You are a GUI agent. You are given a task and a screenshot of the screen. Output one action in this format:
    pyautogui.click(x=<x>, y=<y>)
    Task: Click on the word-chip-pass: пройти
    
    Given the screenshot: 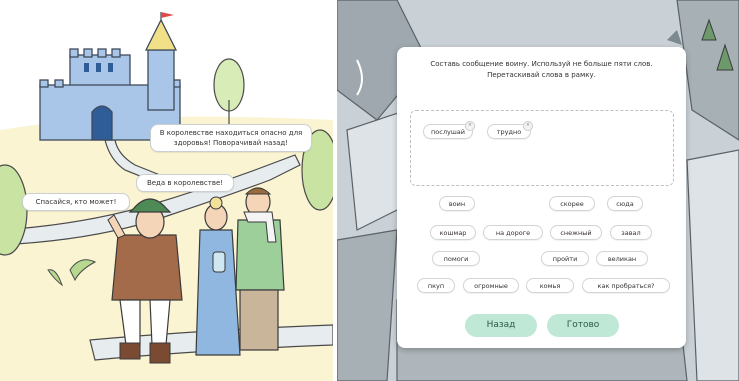 What is the action you would take?
    pyautogui.click(x=565, y=258)
    